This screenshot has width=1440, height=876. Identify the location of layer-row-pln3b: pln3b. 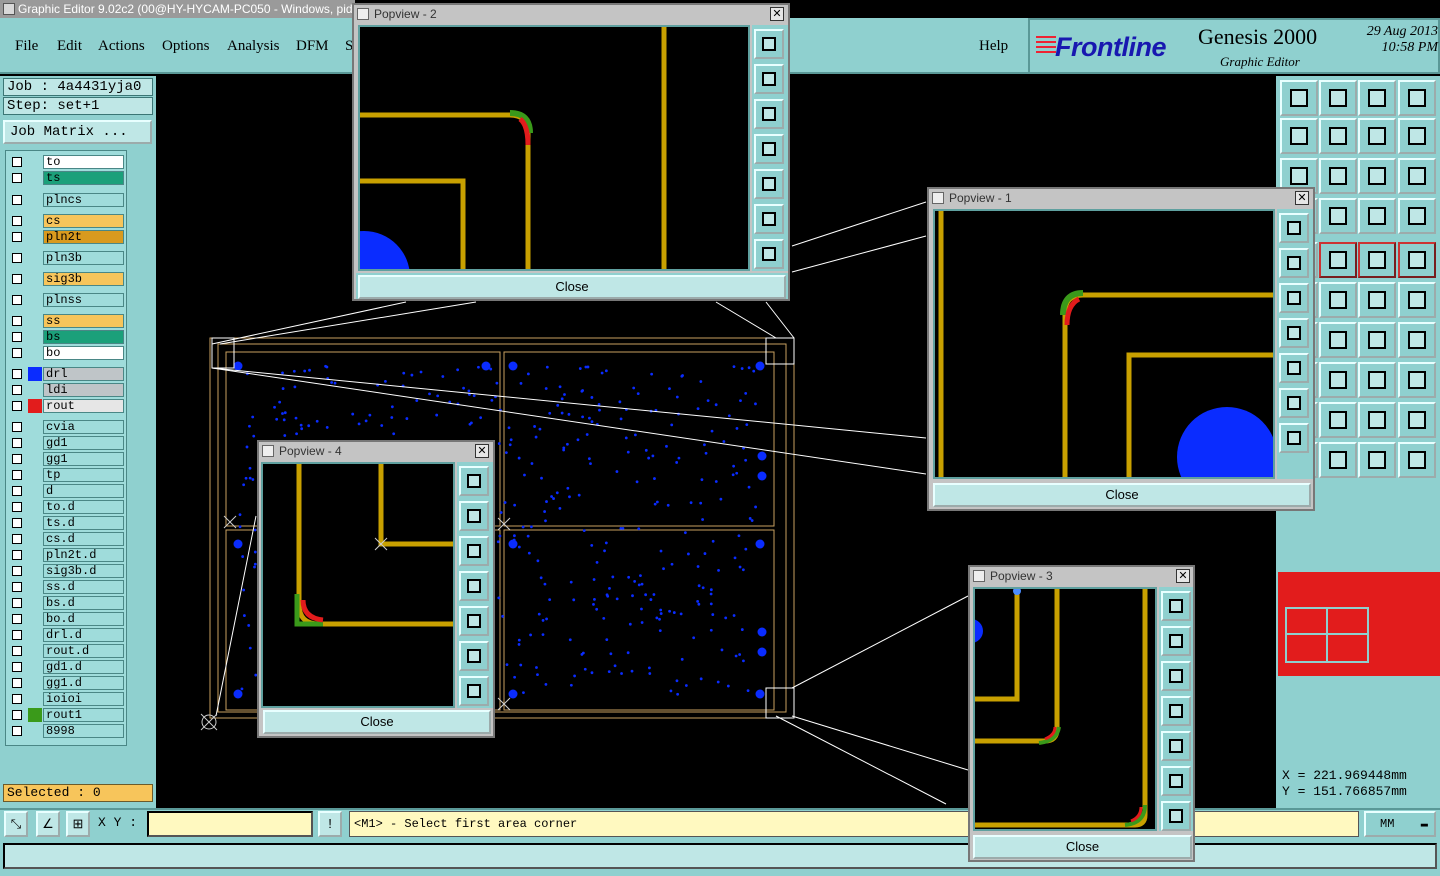
(68, 258).